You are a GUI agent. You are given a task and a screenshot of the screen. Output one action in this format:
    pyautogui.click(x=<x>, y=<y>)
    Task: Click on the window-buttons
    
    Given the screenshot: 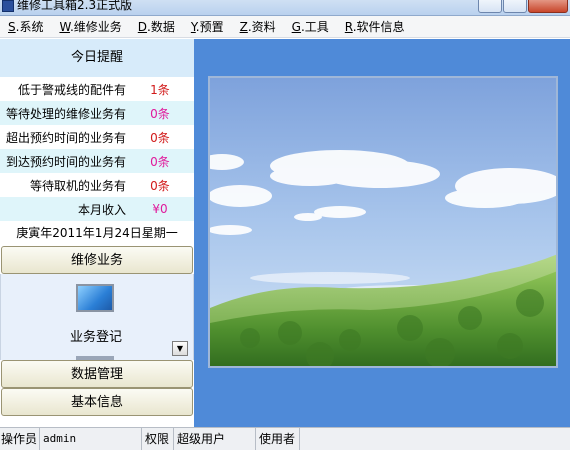 What is the action you would take?
    pyautogui.click(x=523, y=6)
    